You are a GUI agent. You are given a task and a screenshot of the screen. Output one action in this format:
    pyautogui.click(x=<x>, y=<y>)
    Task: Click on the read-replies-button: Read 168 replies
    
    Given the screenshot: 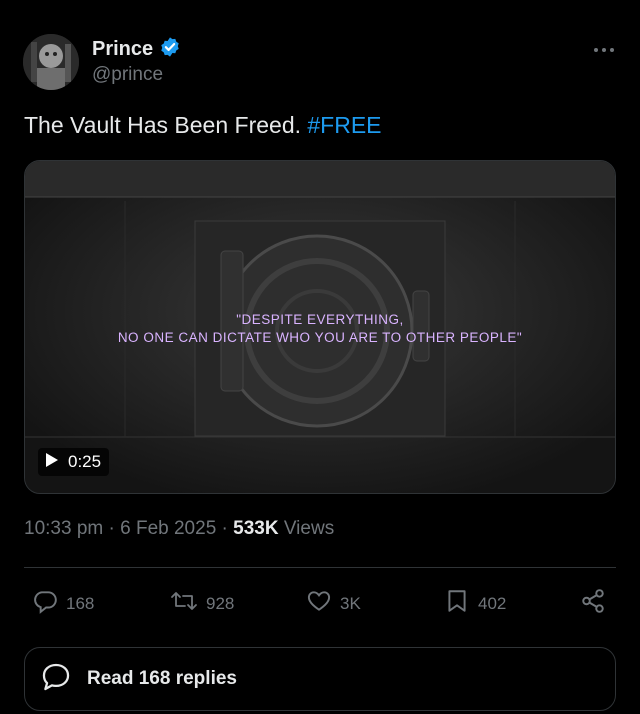 What is the action you would take?
    pyautogui.click(x=320, y=679)
    